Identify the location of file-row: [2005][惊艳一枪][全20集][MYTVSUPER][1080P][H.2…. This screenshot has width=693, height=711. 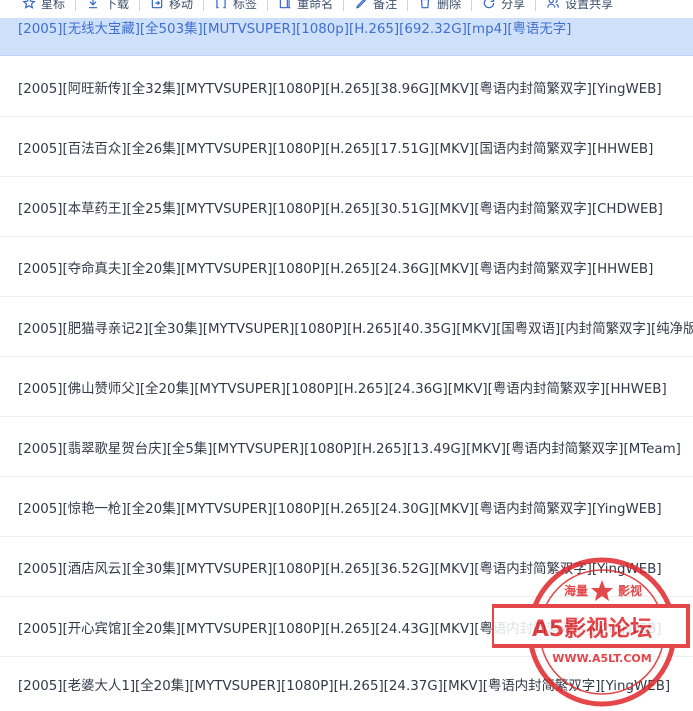
(346, 507).